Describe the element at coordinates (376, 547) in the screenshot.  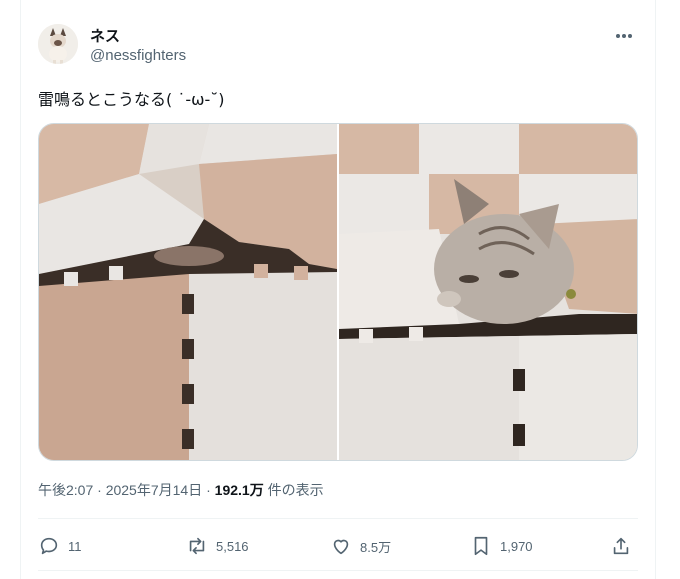
I see `like-count: 8.5万` at that location.